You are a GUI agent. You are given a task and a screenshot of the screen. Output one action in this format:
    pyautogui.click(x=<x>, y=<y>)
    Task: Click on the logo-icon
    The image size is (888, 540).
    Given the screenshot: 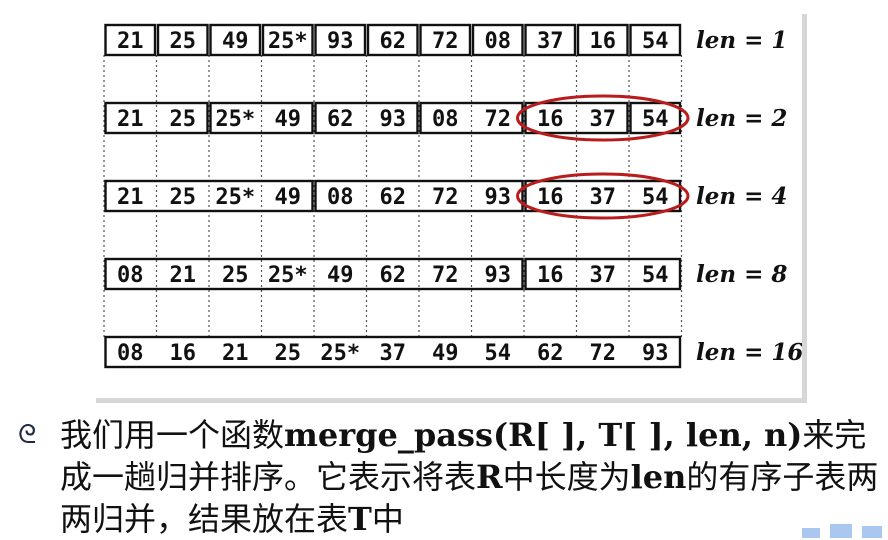 What is the action you would take?
    pyautogui.click(x=842, y=531)
    